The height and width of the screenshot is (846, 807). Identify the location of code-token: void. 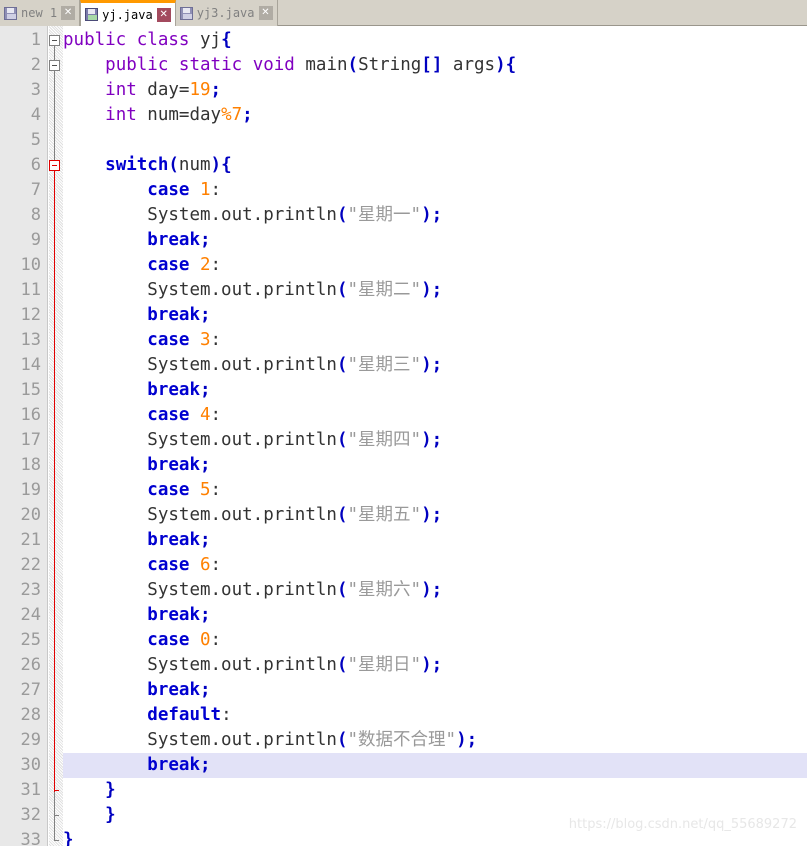
(273, 65).